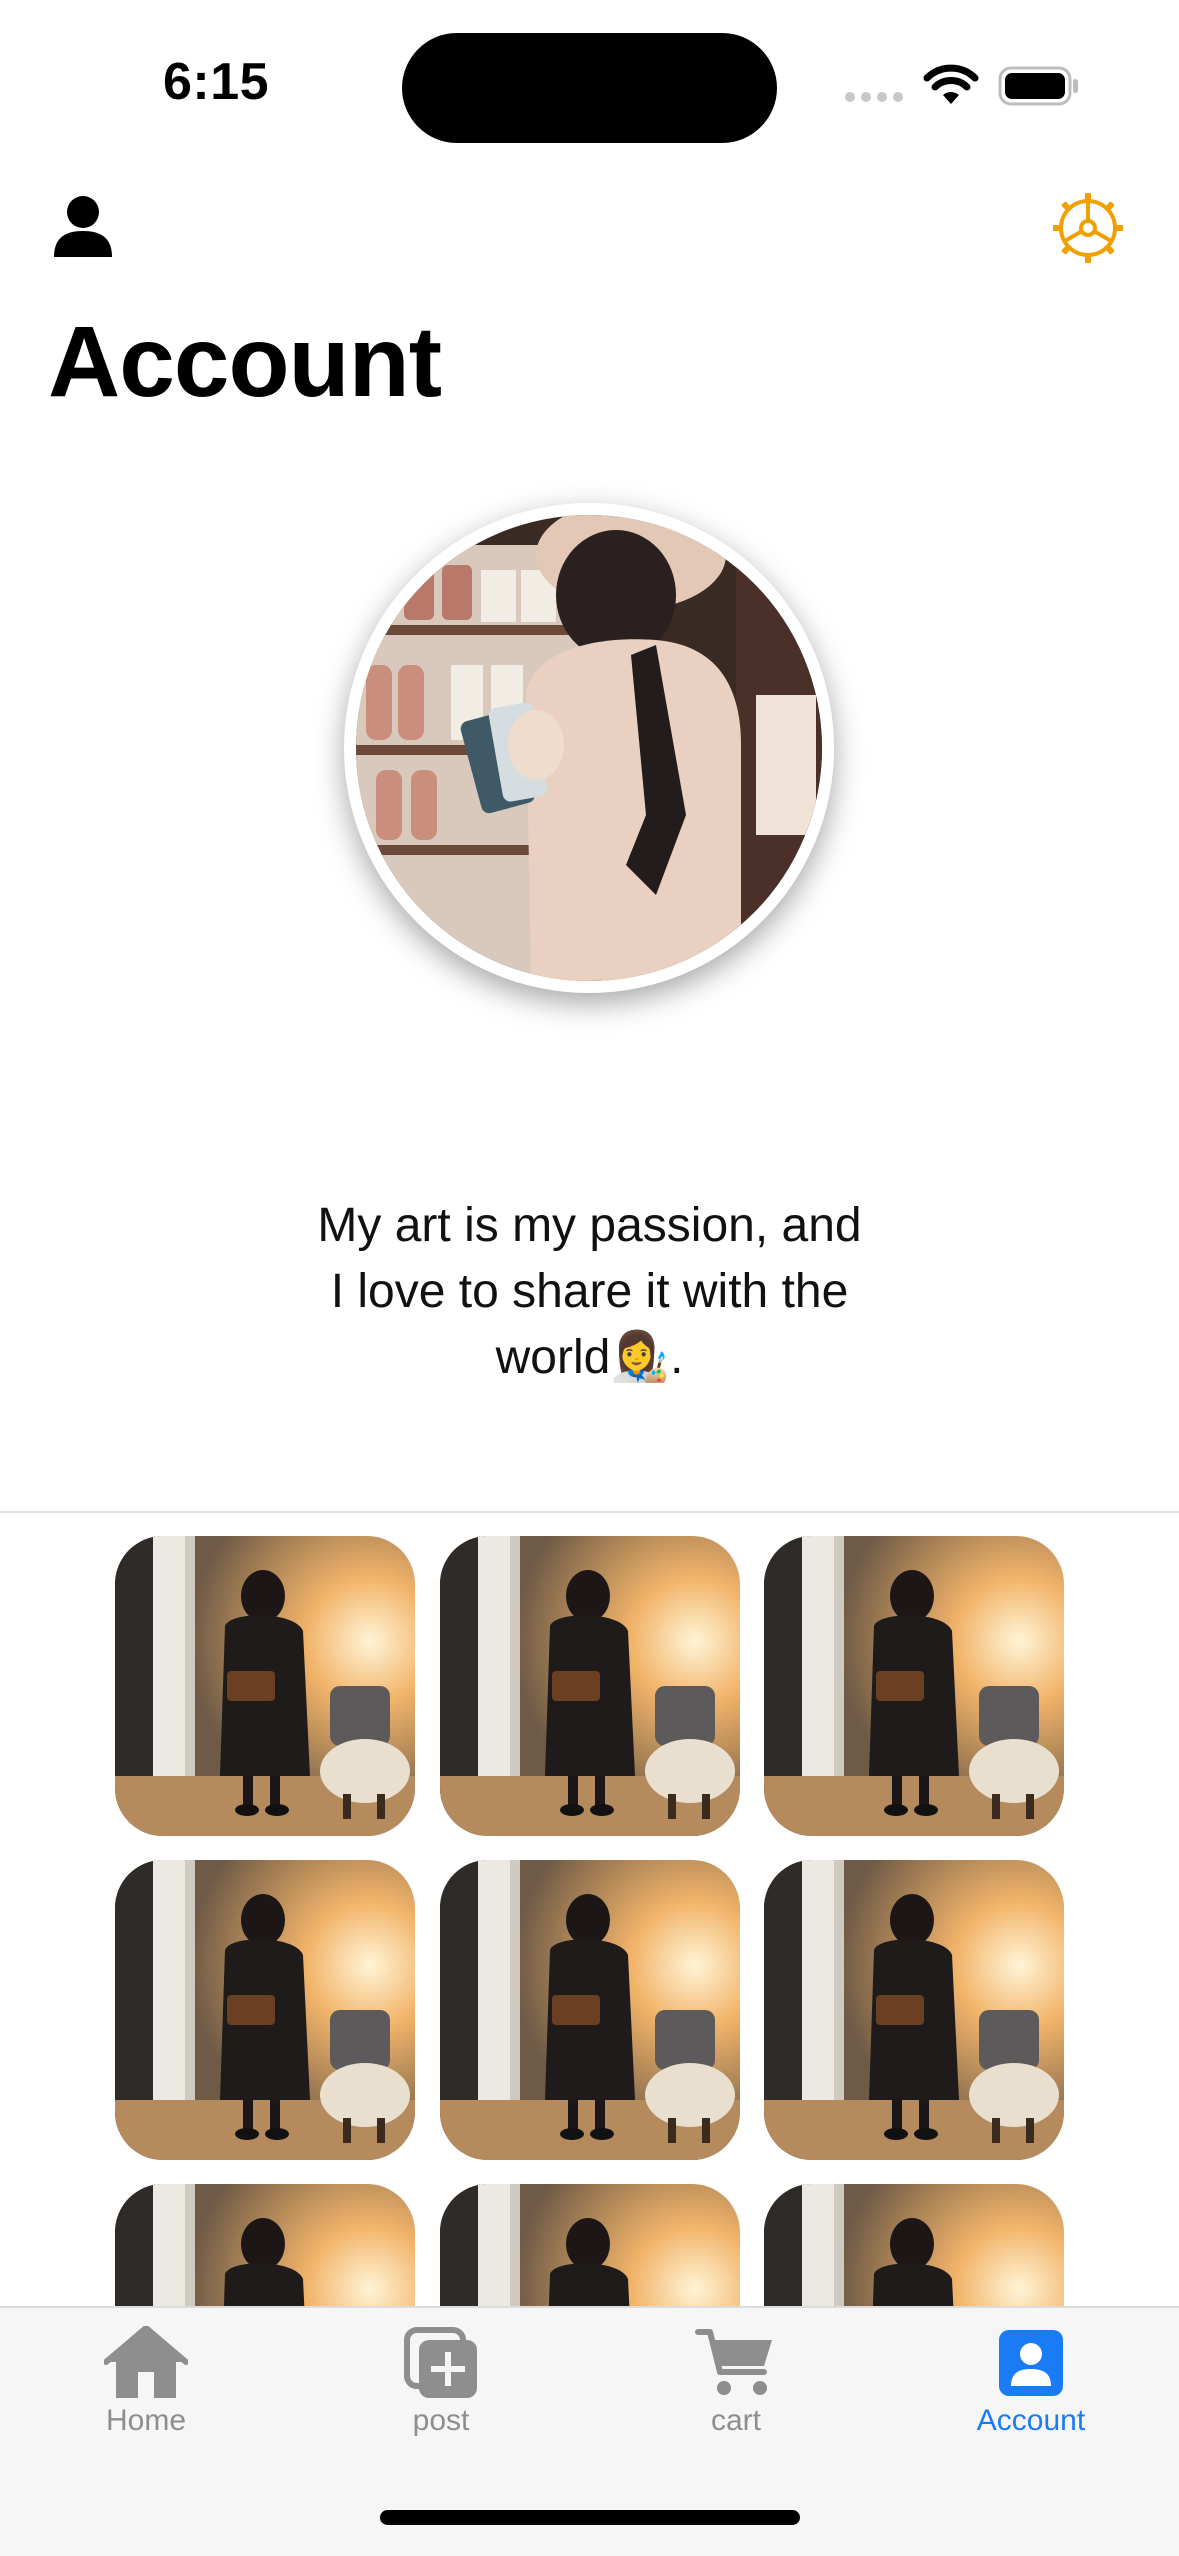 The image size is (1179, 2556). I want to click on wifi-icon, so click(951, 84).